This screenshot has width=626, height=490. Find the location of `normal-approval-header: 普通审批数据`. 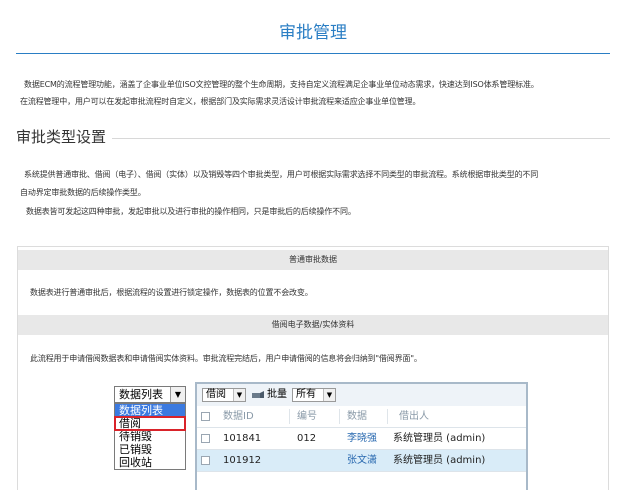

normal-approval-header: 普通审批数据 is located at coordinates (313, 260).